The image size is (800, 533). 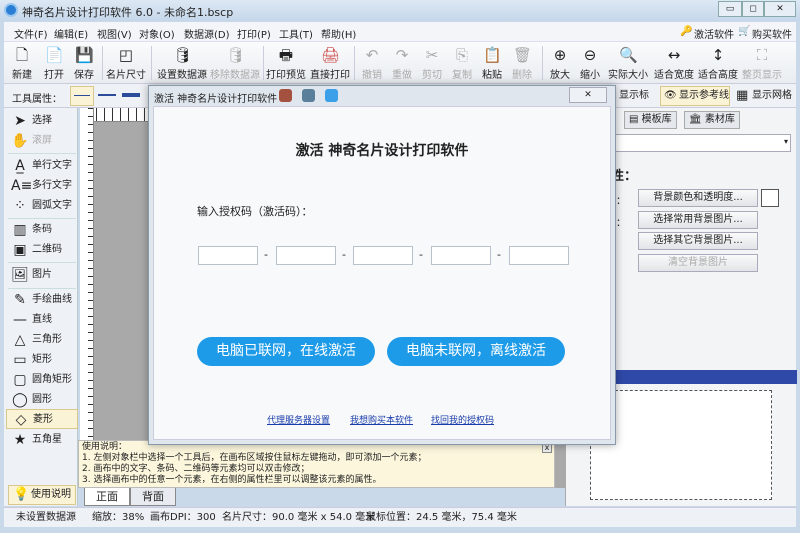 What do you see at coordinates (476, 351) in the screenshot?
I see `offline-activate-button: 电脑未联网，离线激活` at bounding box center [476, 351].